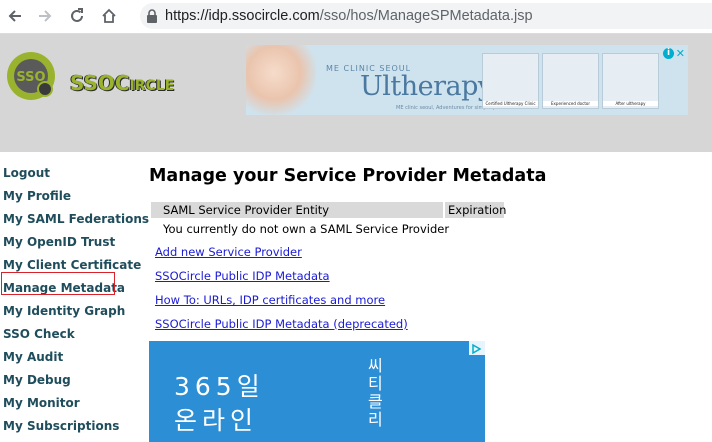 Image resolution: width=712 pixels, height=442 pixels. Describe the element at coordinates (348, 176) in the screenshot. I see `page-title: Manage your Service Provider Metadata` at that location.